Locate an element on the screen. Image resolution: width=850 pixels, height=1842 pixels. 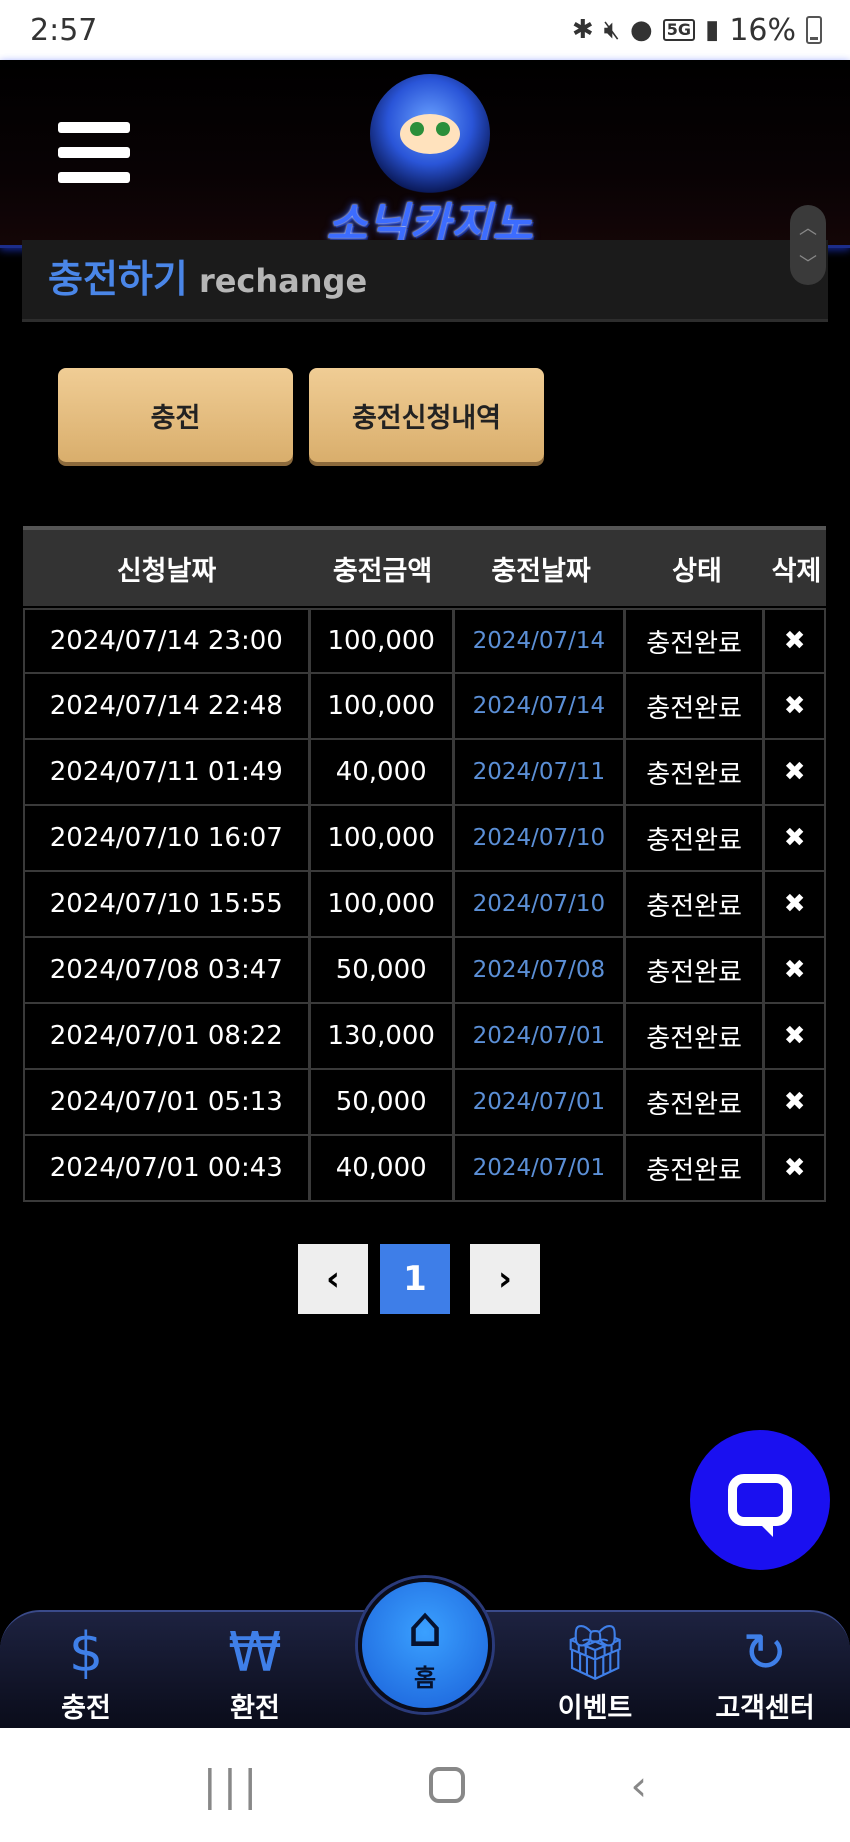
page-subtitle: rechange is located at coordinates (283, 281).